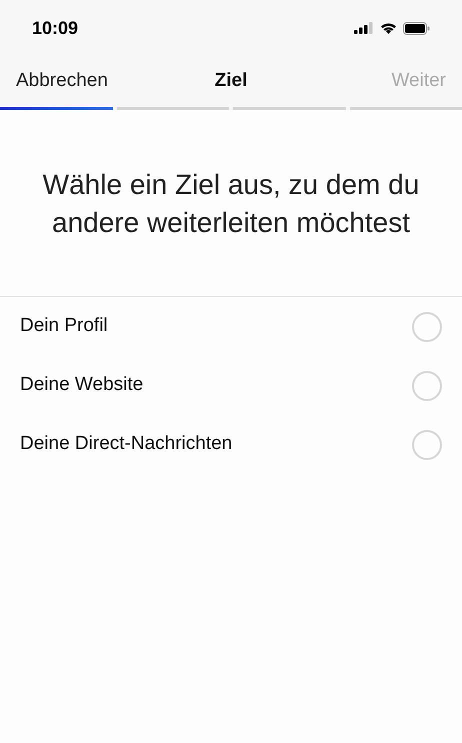 The height and width of the screenshot is (743, 462). I want to click on option-row: Dein Profil, so click(231, 326).